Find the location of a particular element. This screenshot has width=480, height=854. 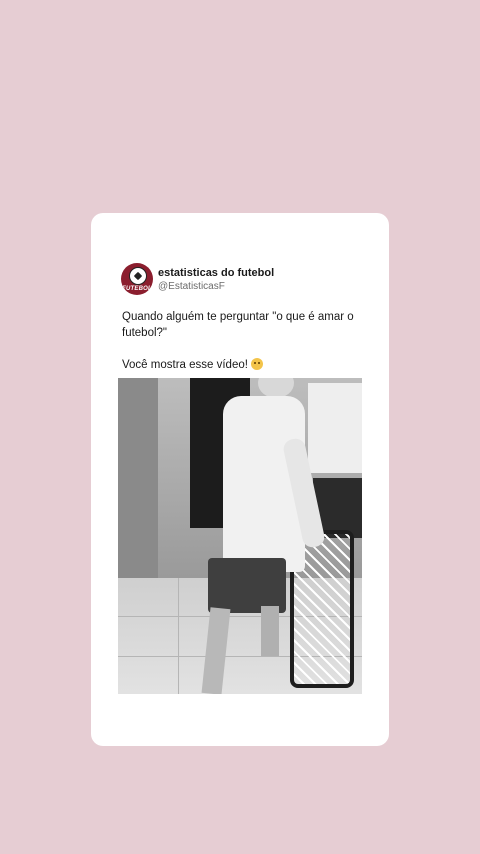

post-text-line-2-text: Você mostra esse vídeo! is located at coordinates (185, 365).